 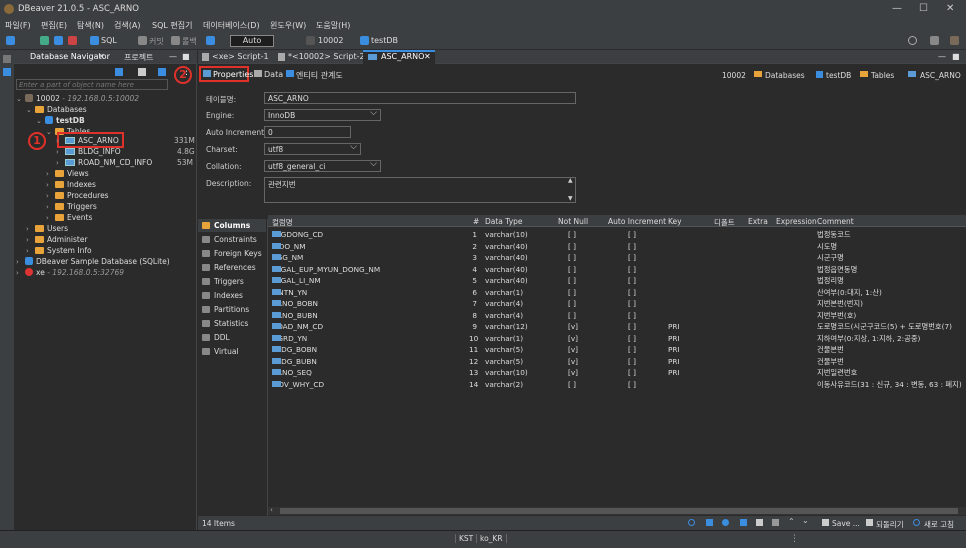 What do you see at coordinates (617, 304) in the screenshot?
I see `table-row: ARNO_BOBN 7 varchar(4) [ ] [ ] 지번본번(번지)` at bounding box center [617, 304].